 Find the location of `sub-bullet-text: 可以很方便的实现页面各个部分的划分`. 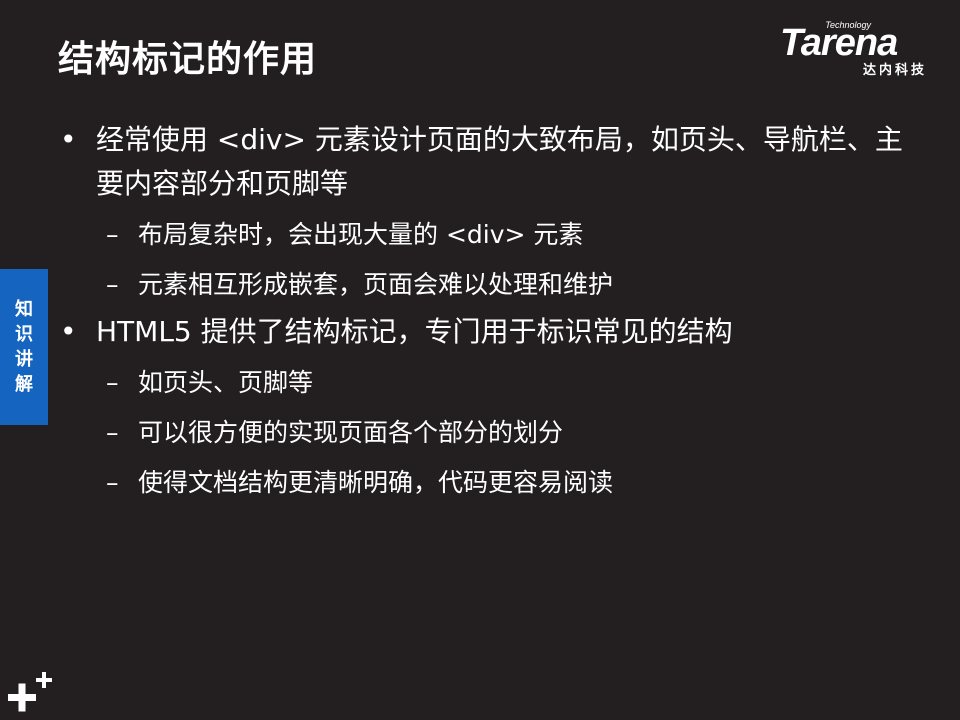

sub-bullet-text: 可以很方便的实现页面各个部分的划分 is located at coordinates (351, 432).